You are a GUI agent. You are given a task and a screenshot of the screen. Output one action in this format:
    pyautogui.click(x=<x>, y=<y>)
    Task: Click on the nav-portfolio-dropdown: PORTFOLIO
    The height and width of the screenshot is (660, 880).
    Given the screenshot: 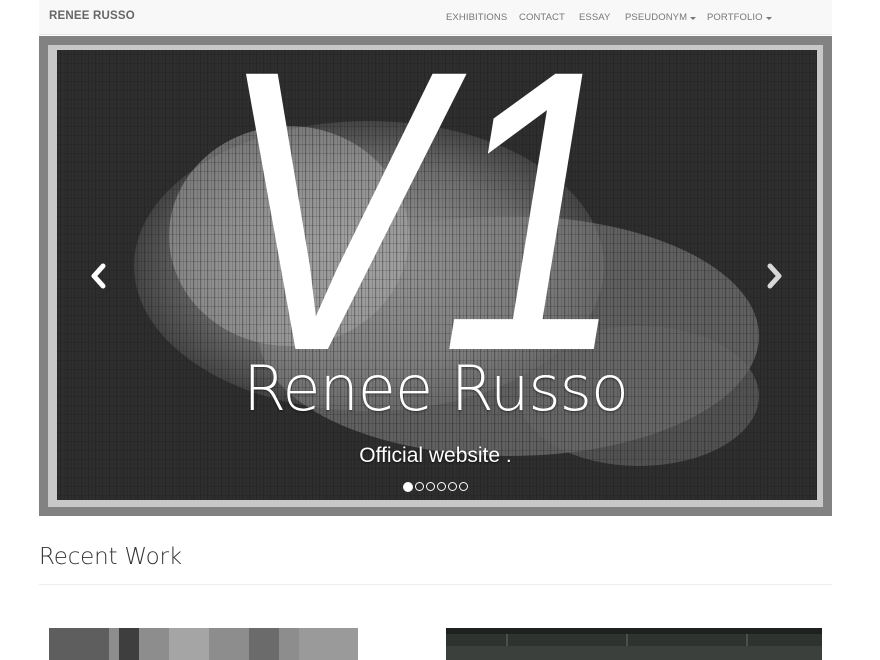 What is the action you would take?
    pyautogui.click(x=739, y=17)
    